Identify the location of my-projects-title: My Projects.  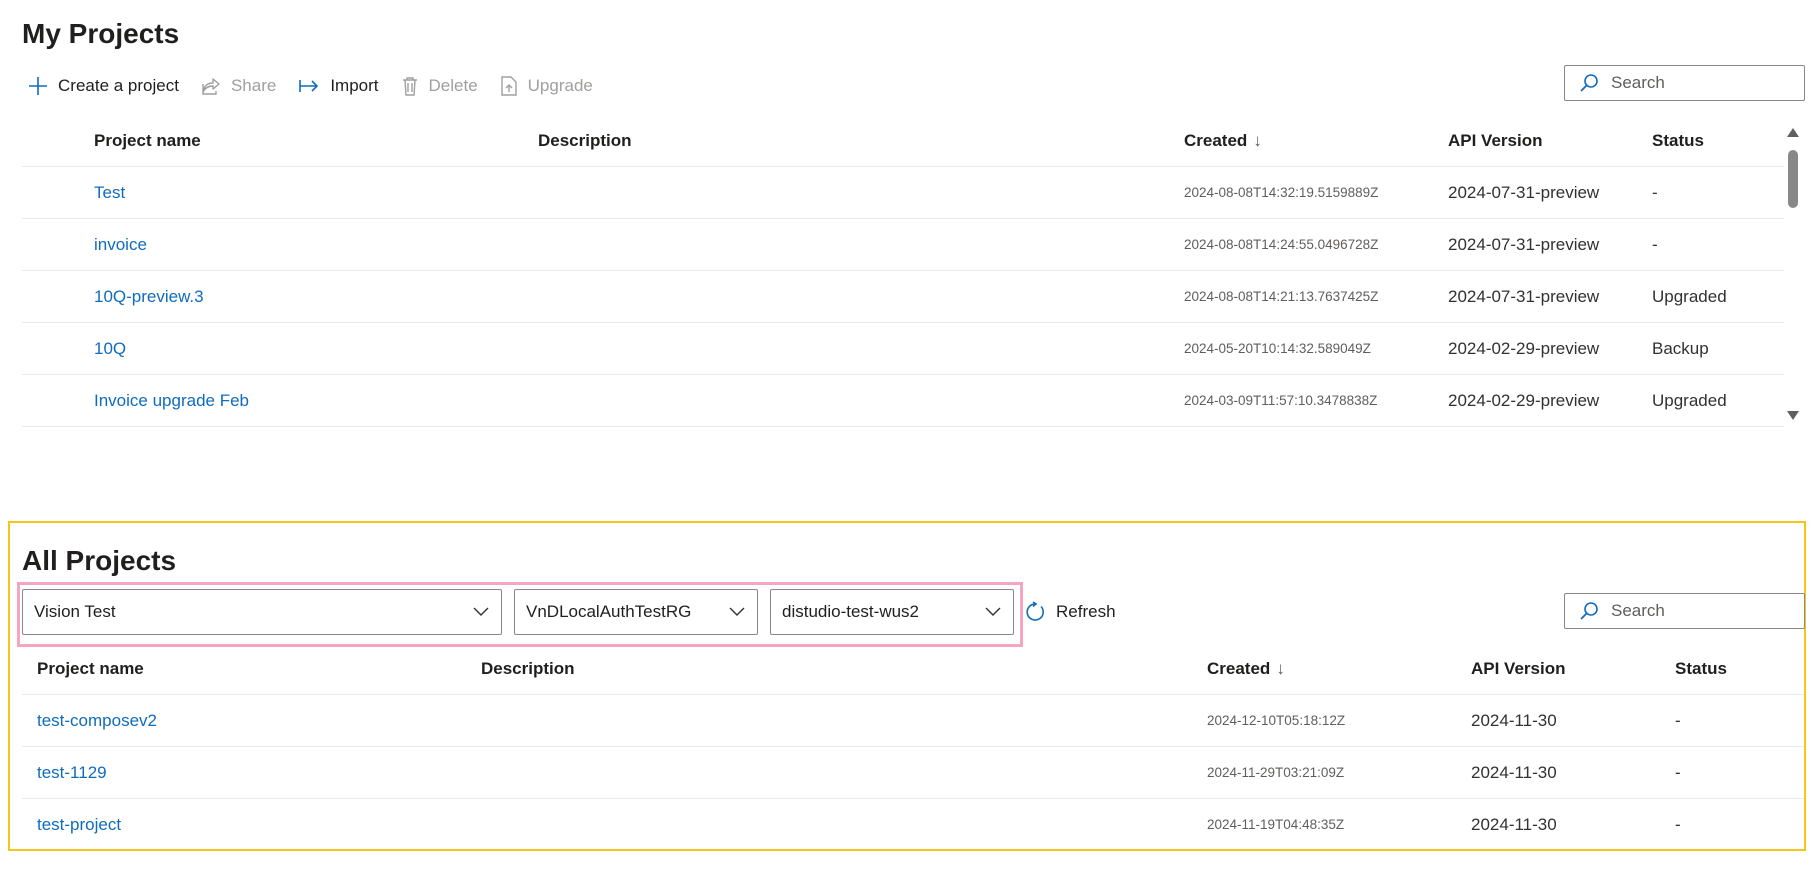
(101, 33).